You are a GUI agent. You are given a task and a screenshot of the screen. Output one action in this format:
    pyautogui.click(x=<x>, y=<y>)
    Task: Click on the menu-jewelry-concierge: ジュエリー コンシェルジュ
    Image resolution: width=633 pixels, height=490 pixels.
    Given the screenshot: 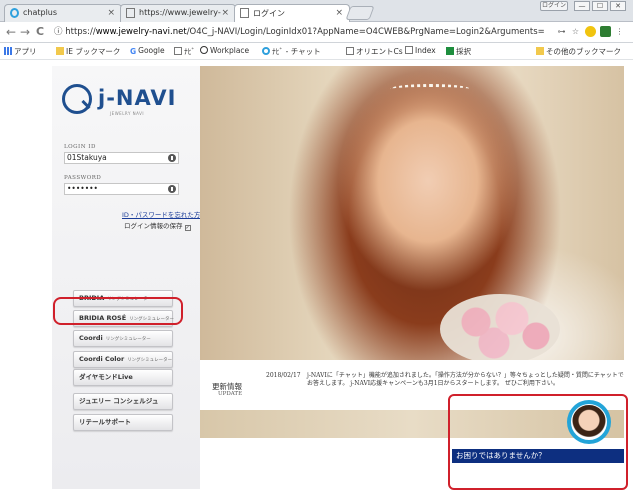 What is the action you would take?
    pyautogui.click(x=123, y=401)
    